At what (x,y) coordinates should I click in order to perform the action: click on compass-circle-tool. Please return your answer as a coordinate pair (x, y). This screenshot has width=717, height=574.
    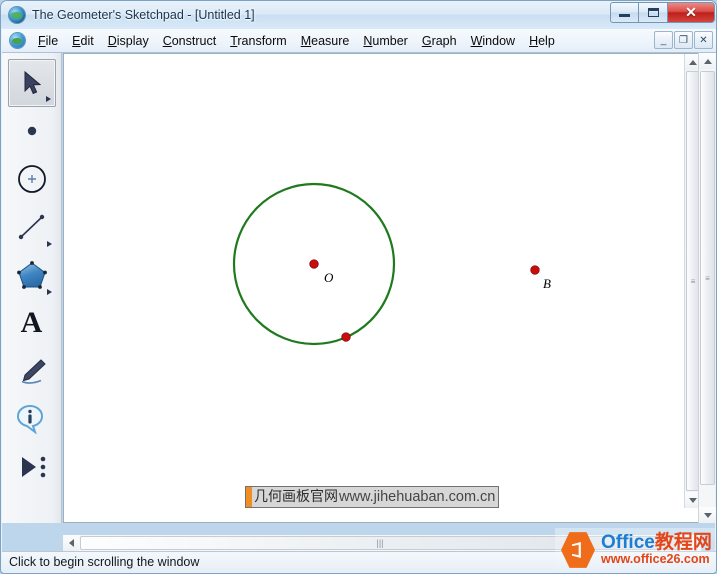
    Looking at the image, I should click on (32, 179).